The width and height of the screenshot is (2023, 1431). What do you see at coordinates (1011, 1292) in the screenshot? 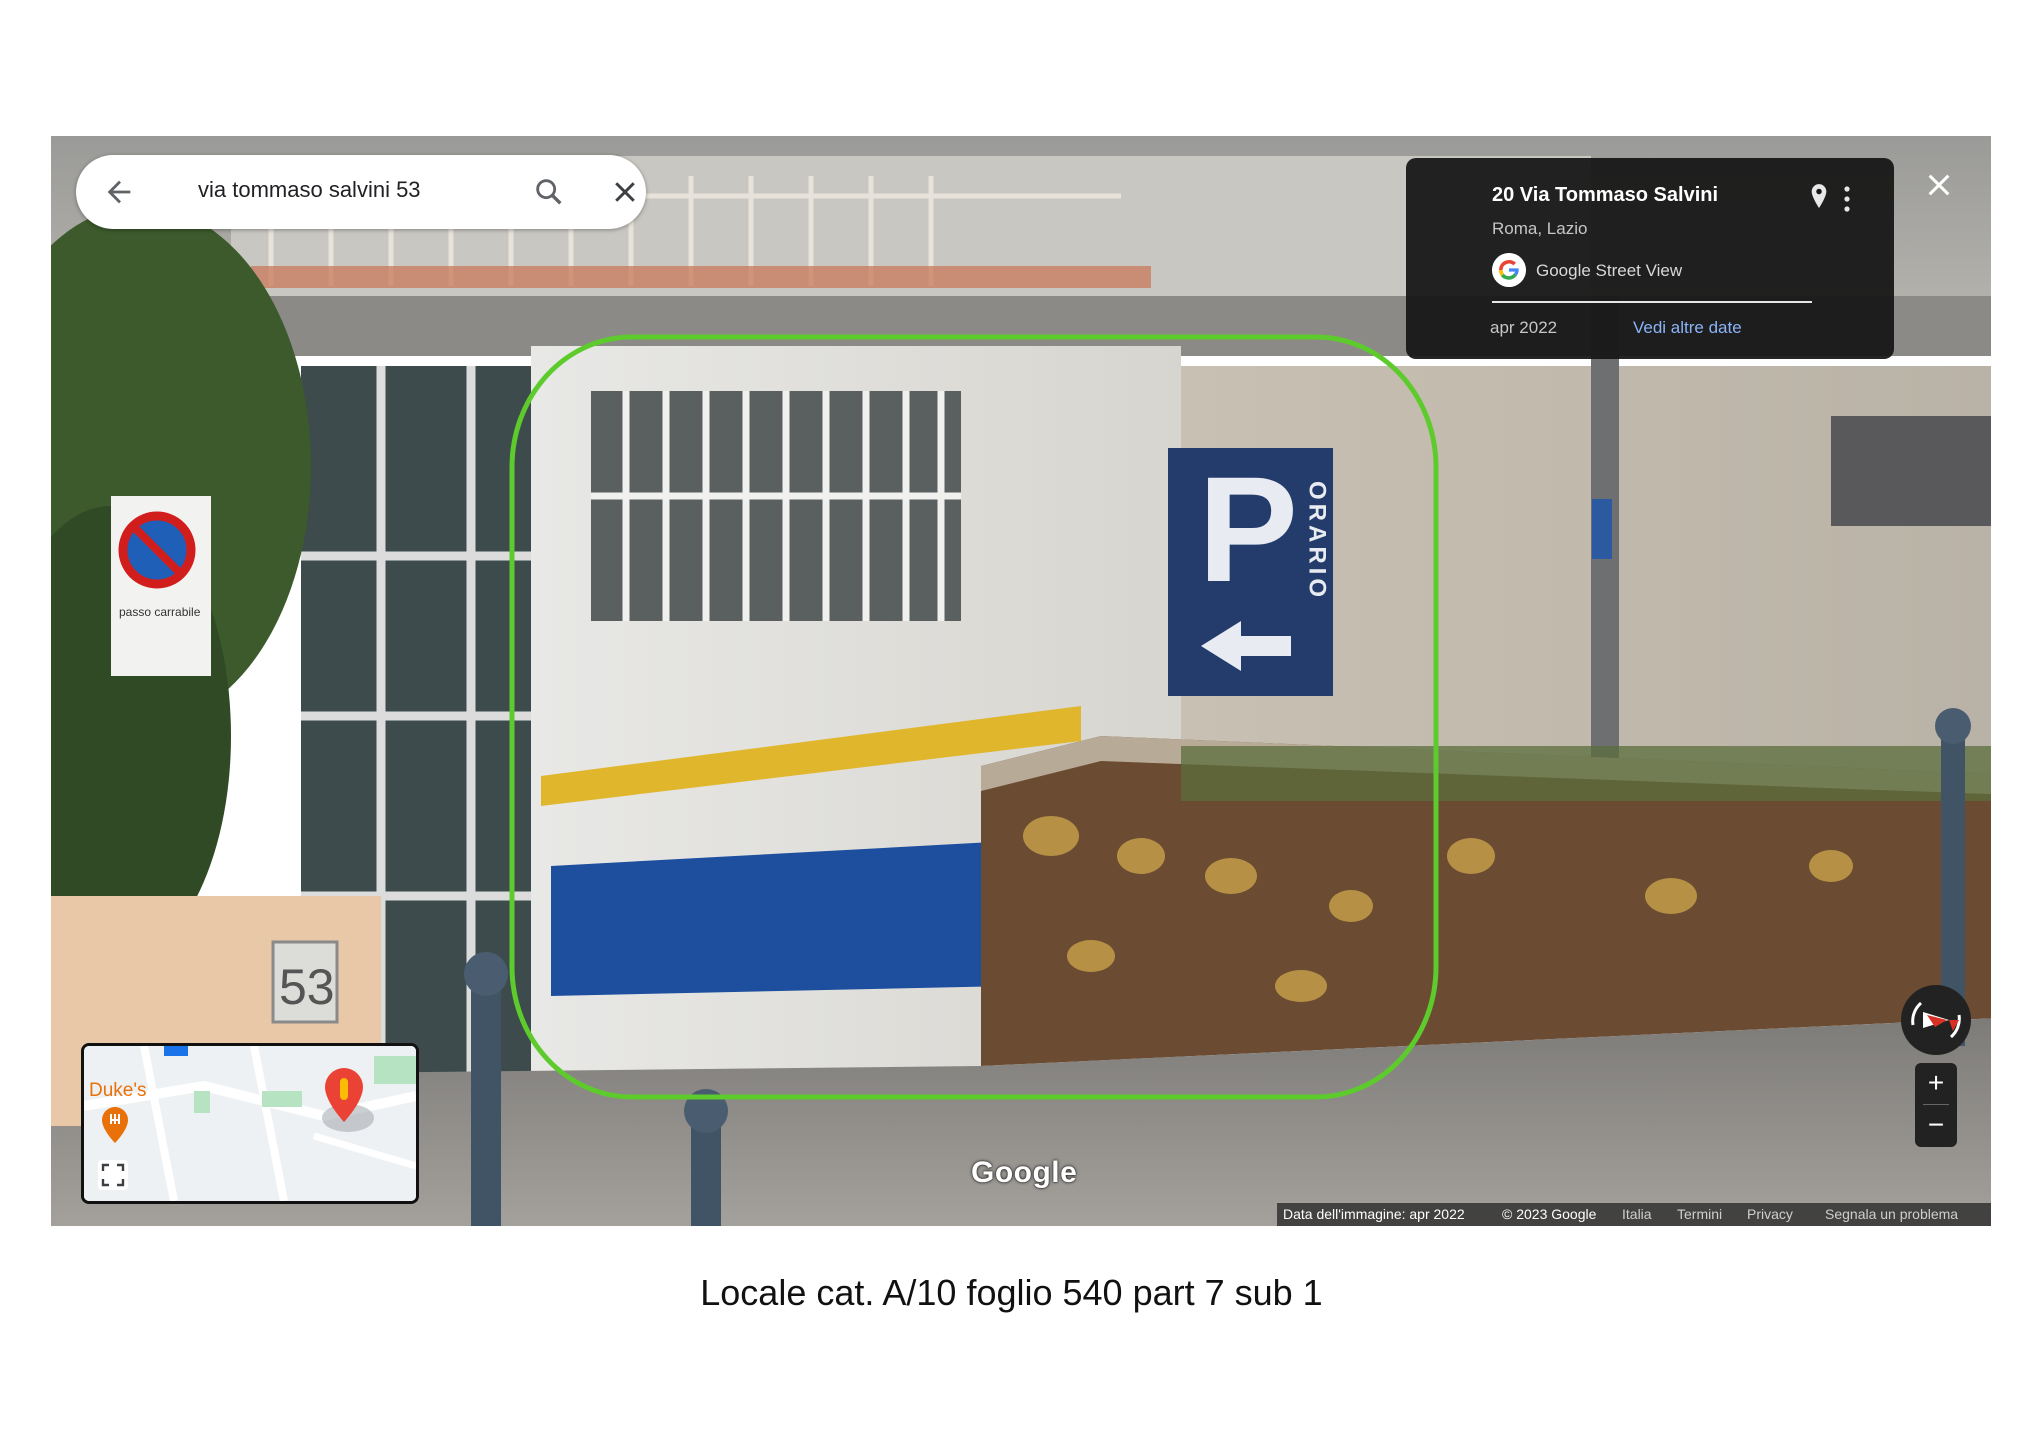
I see `document-caption: Locale cat. A/10 foglio 540 part 7 sub 1` at bounding box center [1011, 1292].